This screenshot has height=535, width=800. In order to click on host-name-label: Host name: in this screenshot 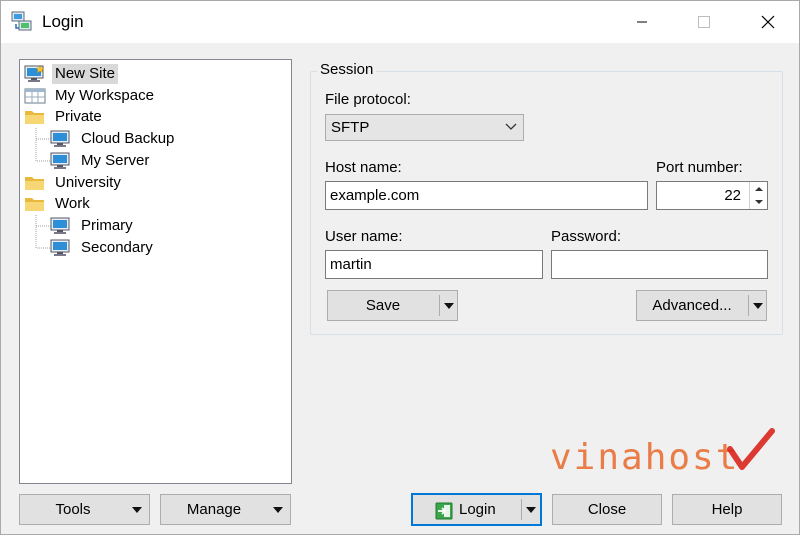, I will do `click(363, 167)`.